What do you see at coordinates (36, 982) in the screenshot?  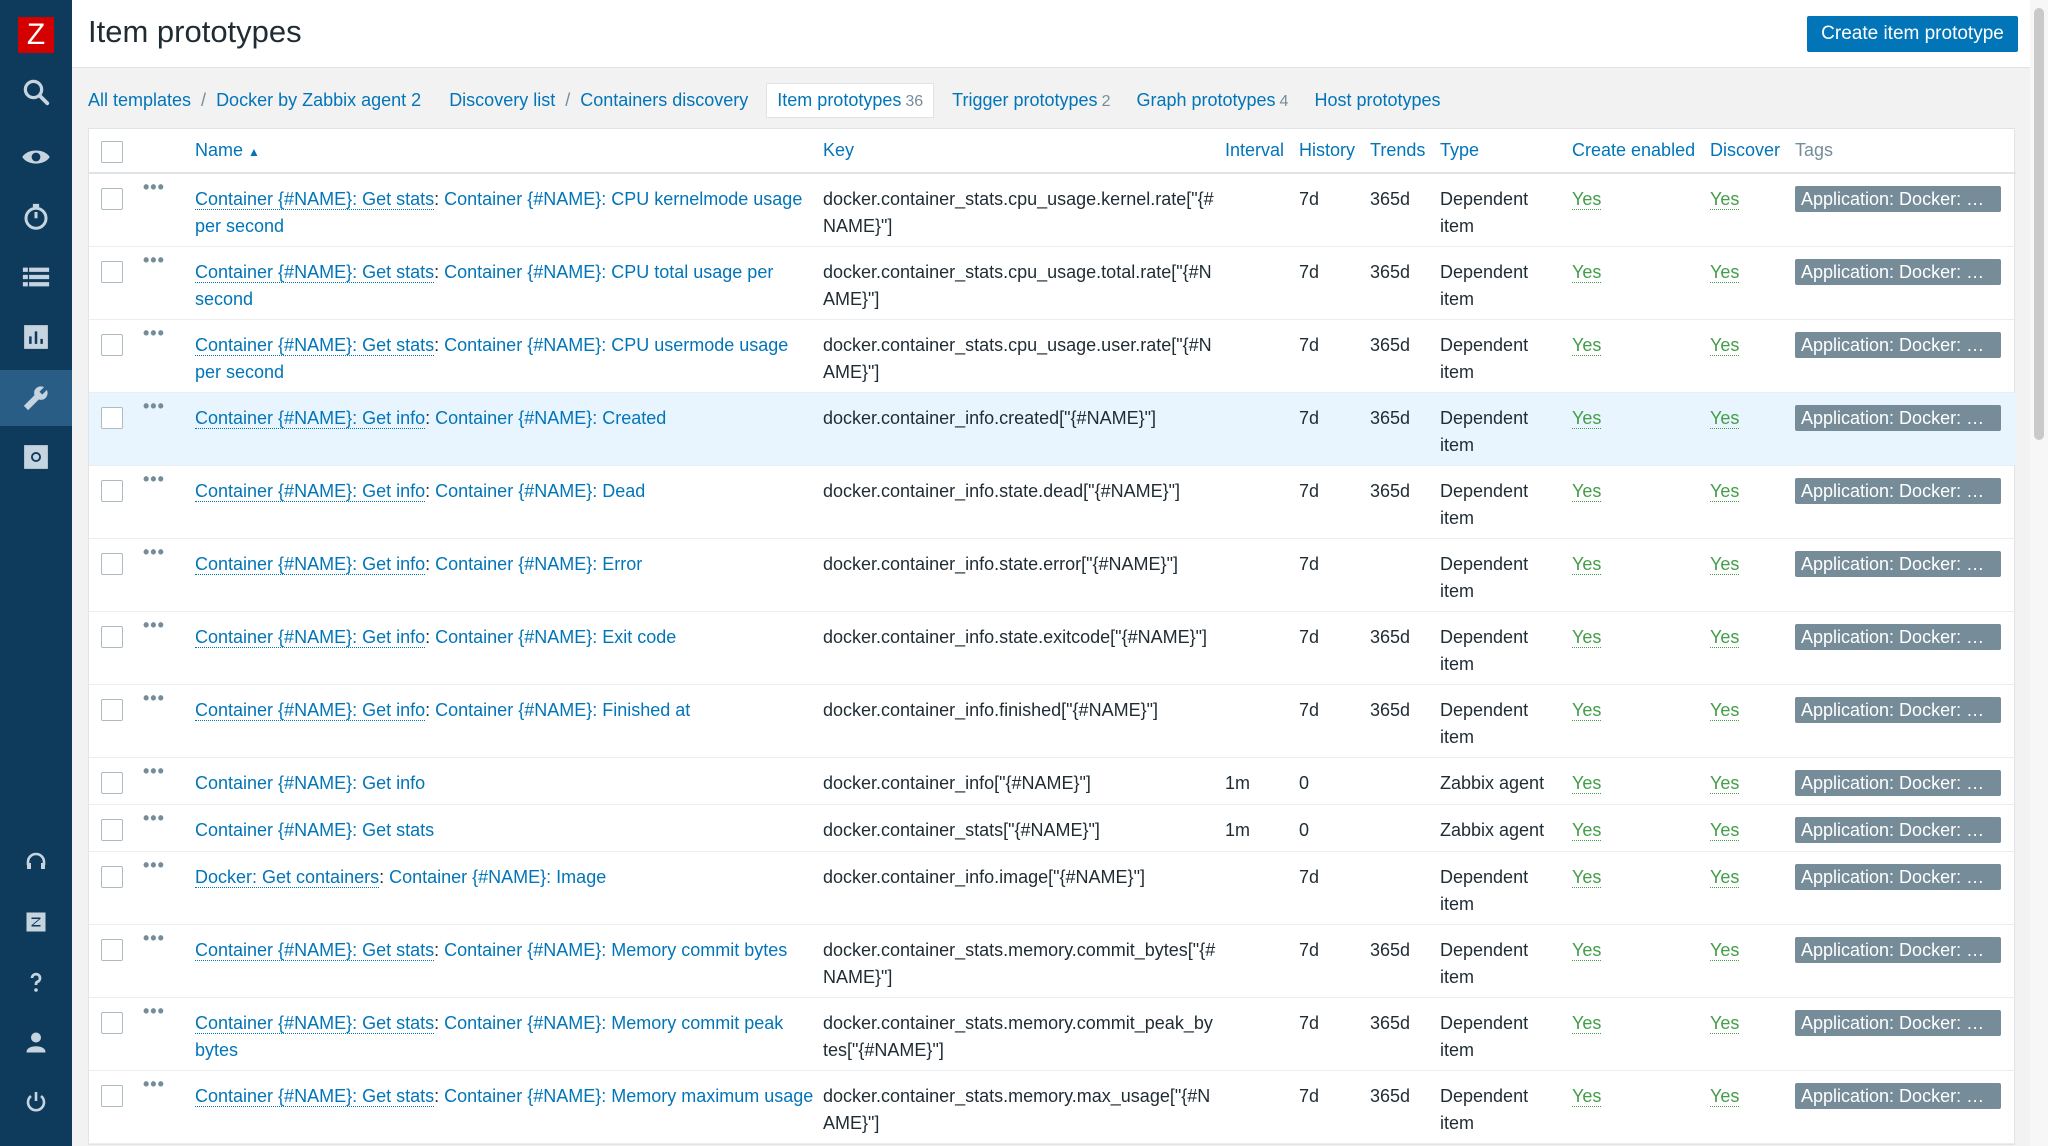 I see `help-icon` at bounding box center [36, 982].